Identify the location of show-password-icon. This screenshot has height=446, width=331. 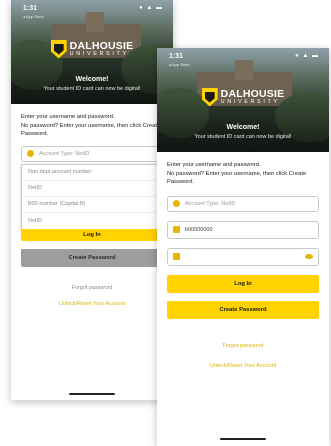
(309, 257).